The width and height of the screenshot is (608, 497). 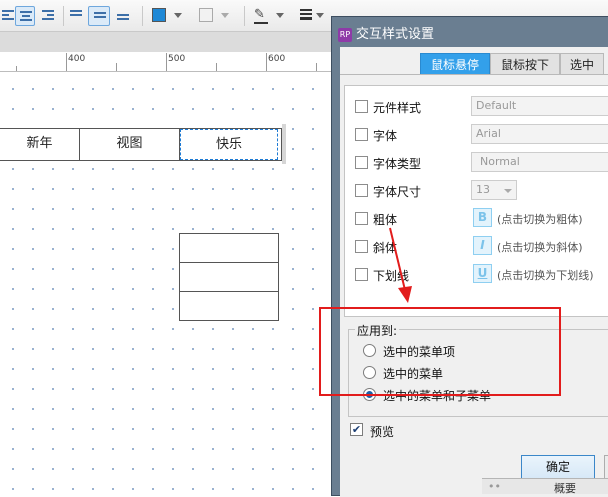 I want to click on valign-middle-button, so click(x=99, y=16).